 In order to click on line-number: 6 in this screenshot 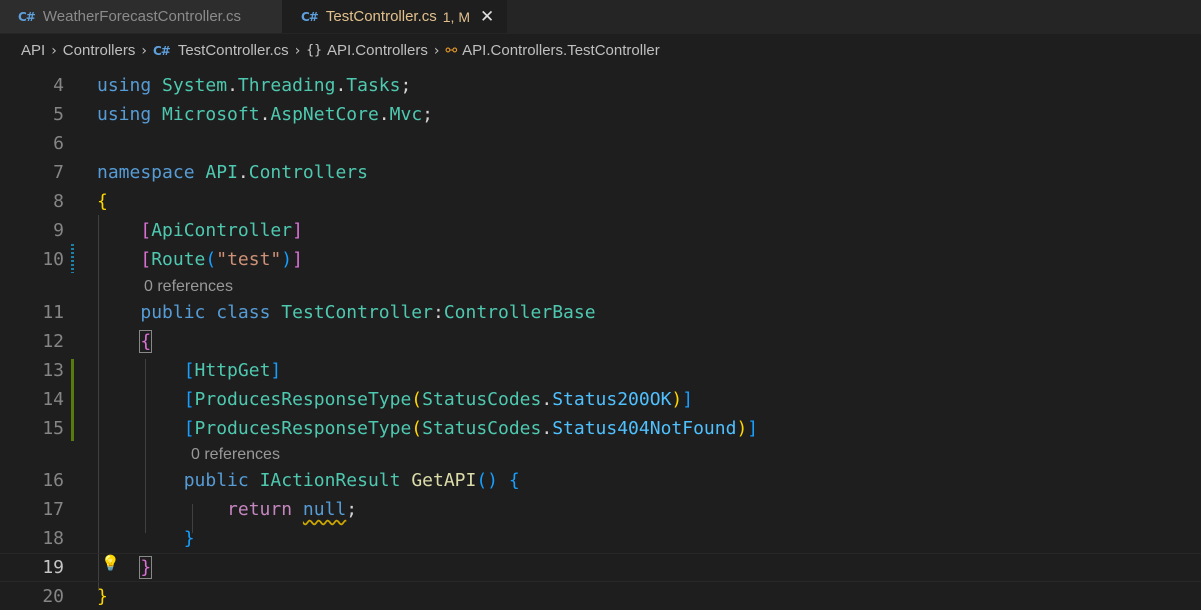, I will do `click(58, 143)`.